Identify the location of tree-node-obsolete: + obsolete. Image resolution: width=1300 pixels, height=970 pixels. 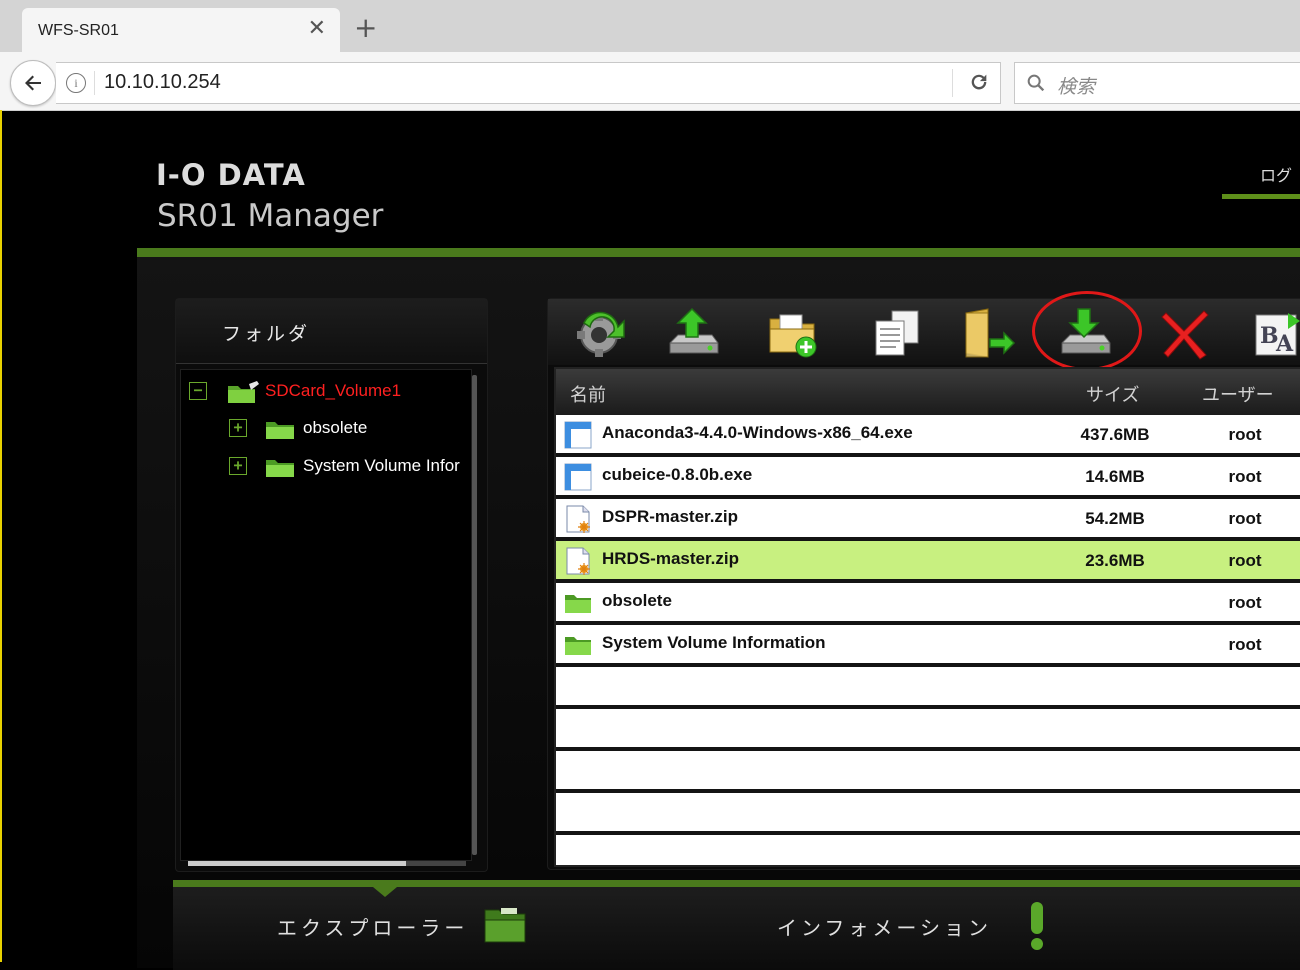
(349, 431).